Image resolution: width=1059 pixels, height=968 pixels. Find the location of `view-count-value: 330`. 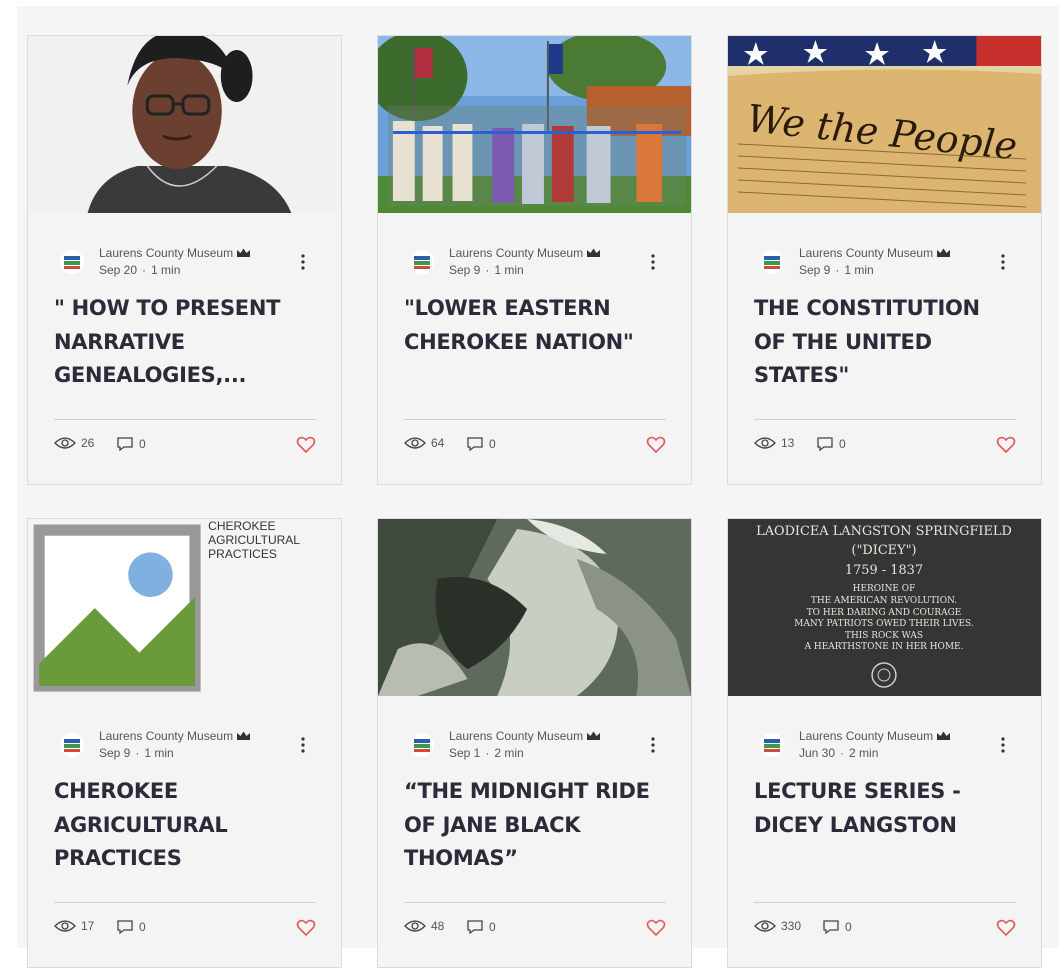

view-count-value: 330 is located at coordinates (791, 926).